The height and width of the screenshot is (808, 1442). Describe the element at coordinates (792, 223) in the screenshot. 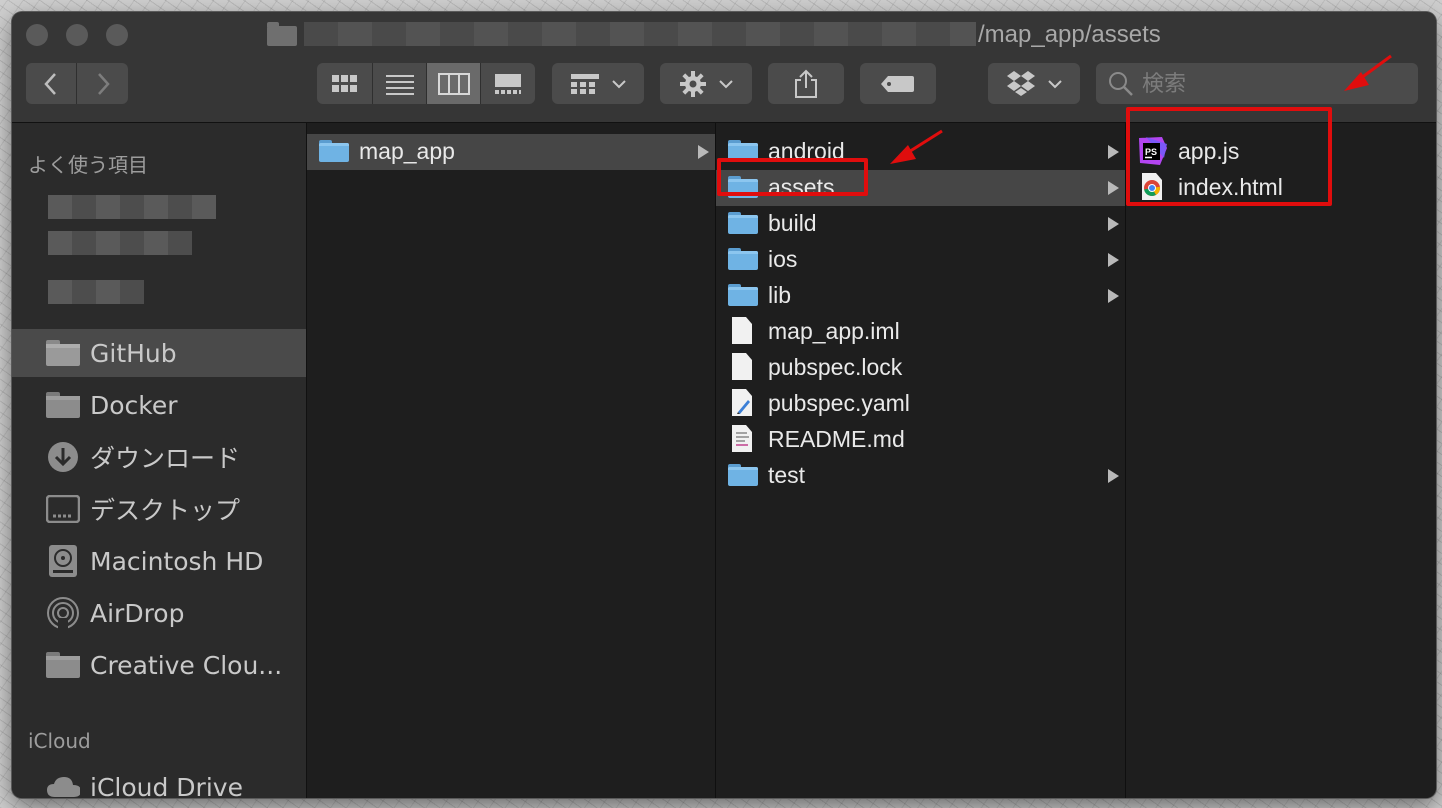

I see `item-name: build` at that location.